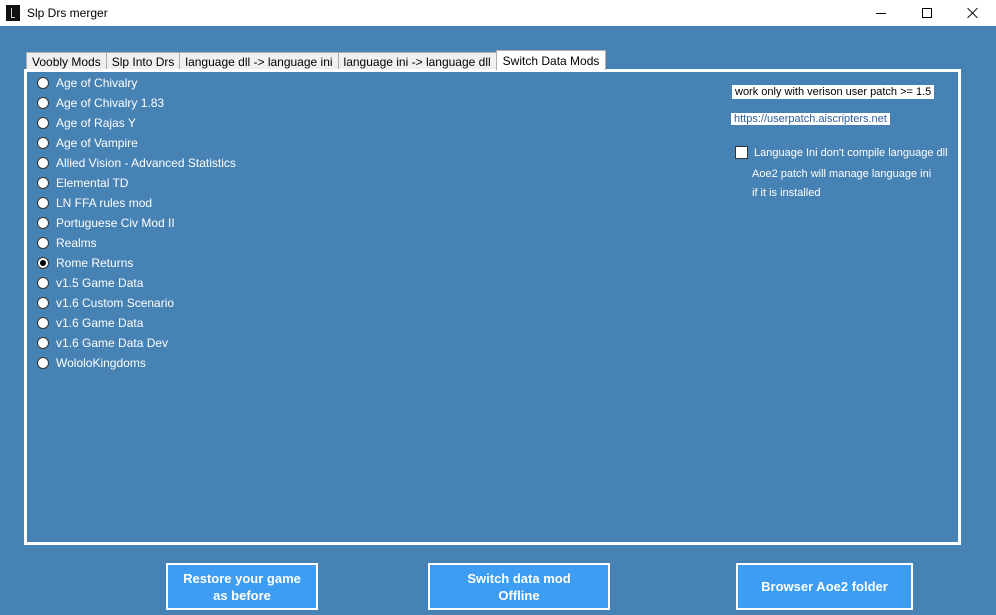 Image resolution: width=996 pixels, height=615 pixels. Describe the element at coordinates (786, 193) in the screenshot. I see `patch-info-line-2: if it is installed` at that location.